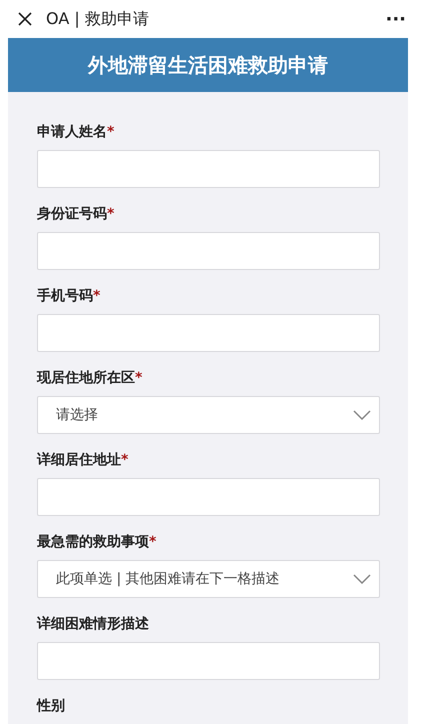  I want to click on more-menu: ···, so click(395, 19).